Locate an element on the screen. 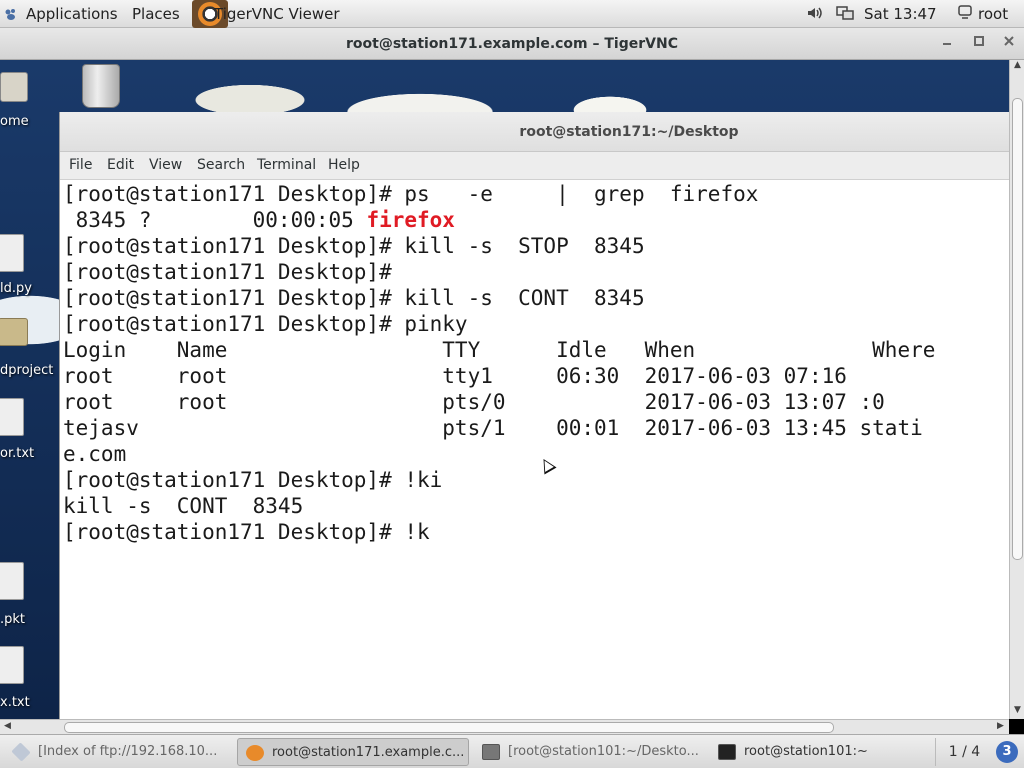  terminal-line: [root@station171 Desktop]# !ki is located at coordinates (253, 480).